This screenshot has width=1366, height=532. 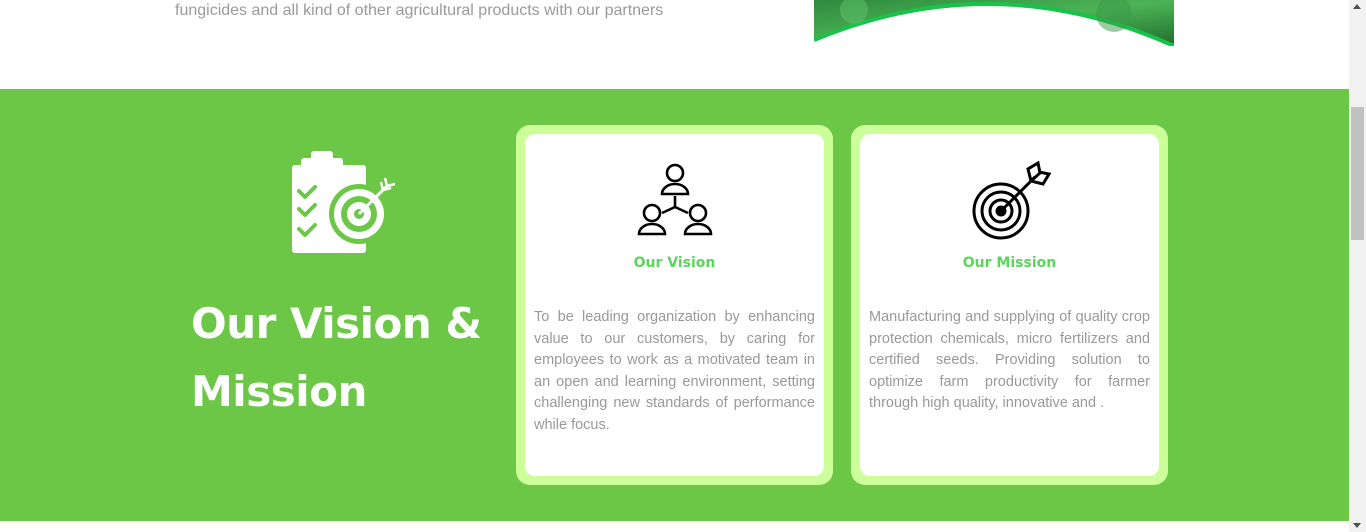 I want to click on section-heading: Our Vision & Mission, so click(x=336, y=357).